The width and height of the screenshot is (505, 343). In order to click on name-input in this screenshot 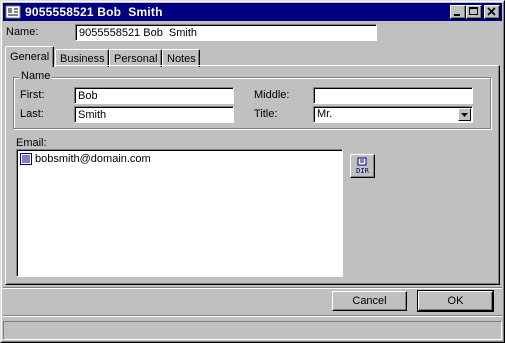, I will do `click(226, 32)`.